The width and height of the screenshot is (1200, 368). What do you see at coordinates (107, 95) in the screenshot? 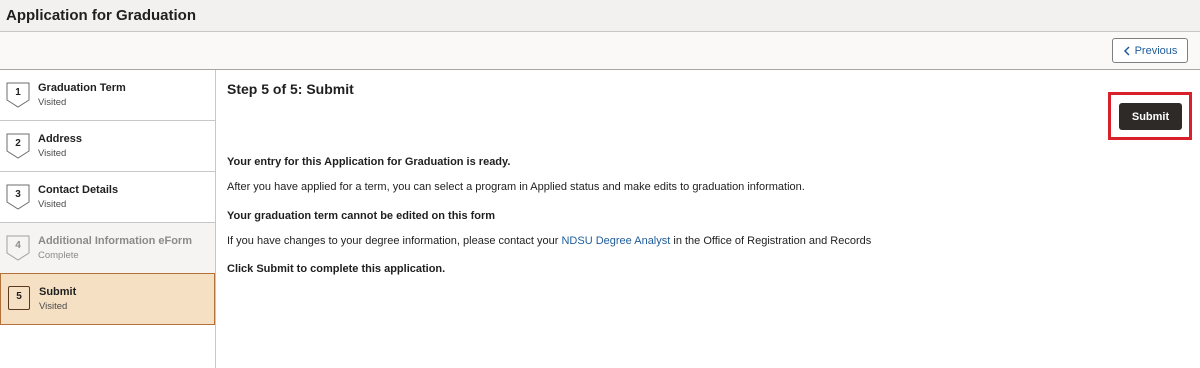
I see `step-item-graduation-term: 1 Graduation Term Visited` at bounding box center [107, 95].